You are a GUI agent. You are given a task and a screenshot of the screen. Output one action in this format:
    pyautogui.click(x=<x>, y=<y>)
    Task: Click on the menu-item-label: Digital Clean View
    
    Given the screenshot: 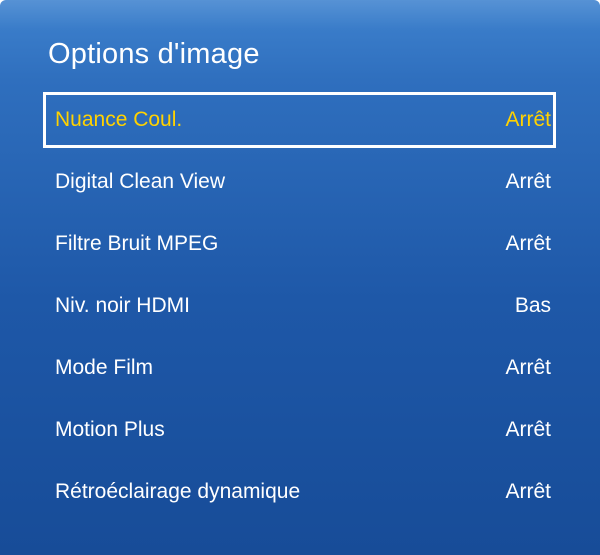 What is the action you would take?
    pyautogui.click(x=140, y=181)
    